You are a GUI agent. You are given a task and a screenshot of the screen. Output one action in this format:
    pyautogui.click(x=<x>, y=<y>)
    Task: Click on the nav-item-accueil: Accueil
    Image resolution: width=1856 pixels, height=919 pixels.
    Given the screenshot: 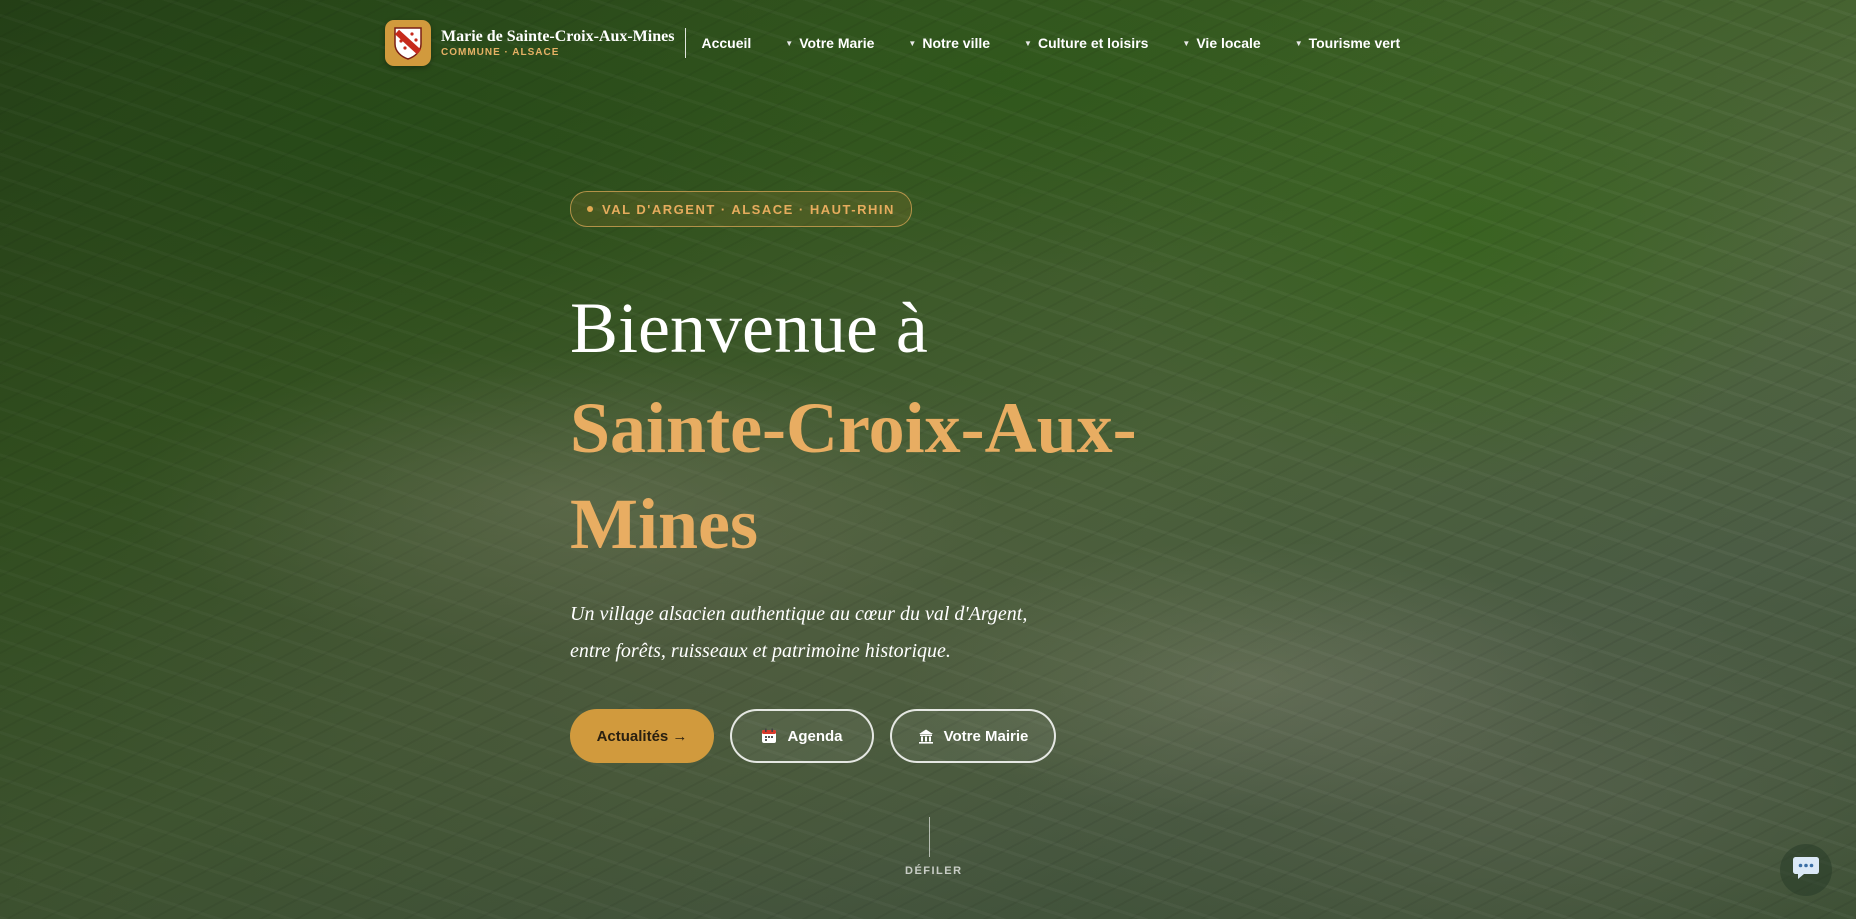 What is the action you would take?
    pyautogui.click(x=726, y=43)
    